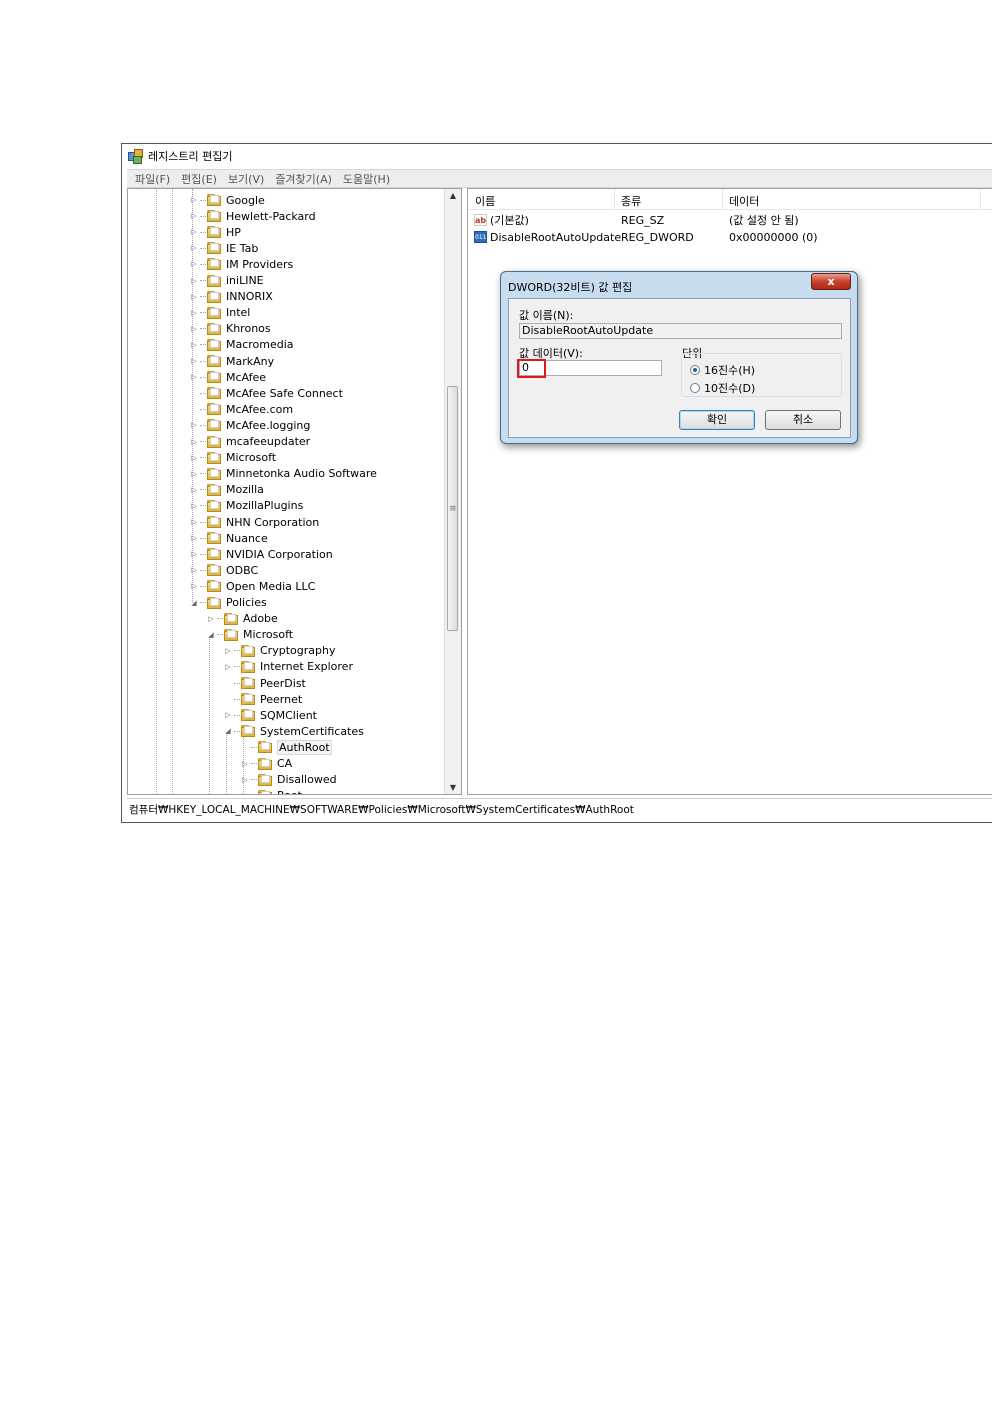 This screenshot has height=1403, width=992. I want to click on tree-item: ▷ Open Media LLC, so click(252, 586).